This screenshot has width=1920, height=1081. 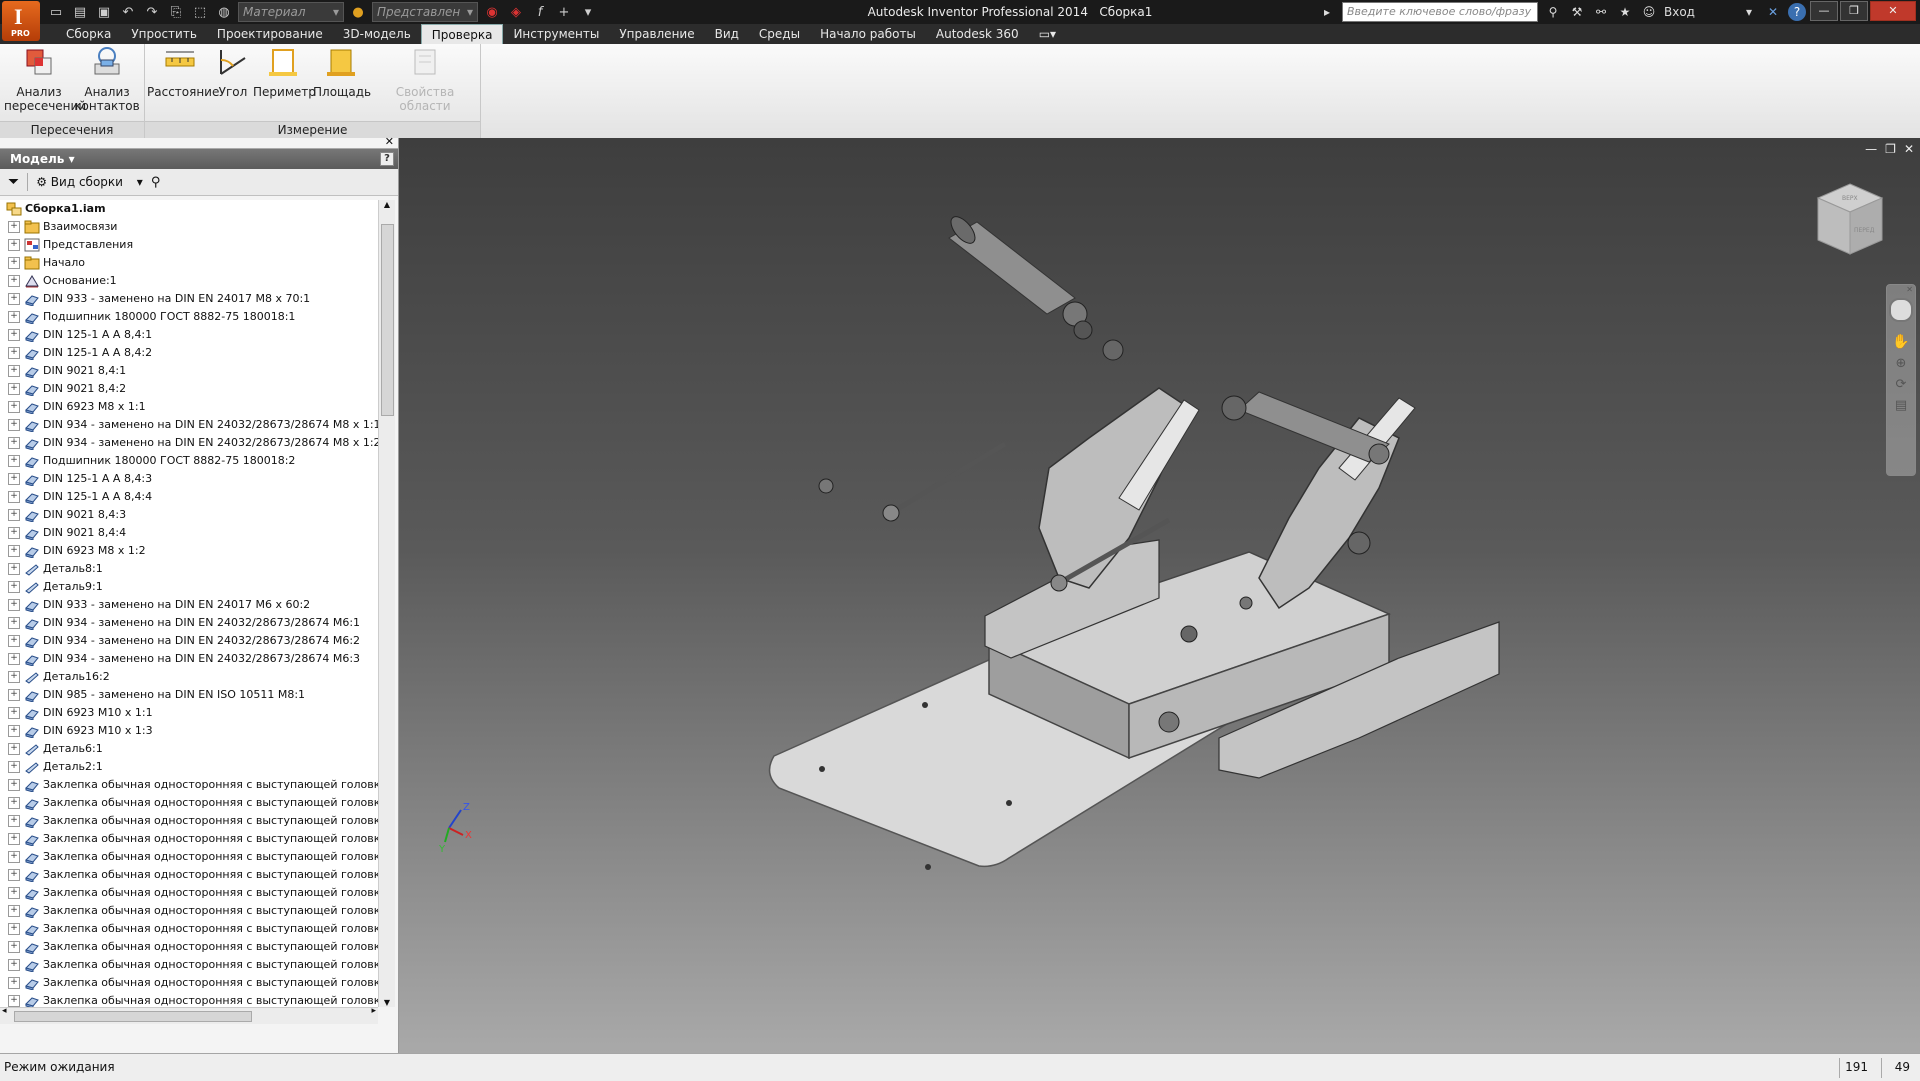 What do you see at coordinates (89, 182) in the screenshot?
I see `assembly-view-dropdown: ⚙ Вид сборки ▾` at bounding box center [89, 182].